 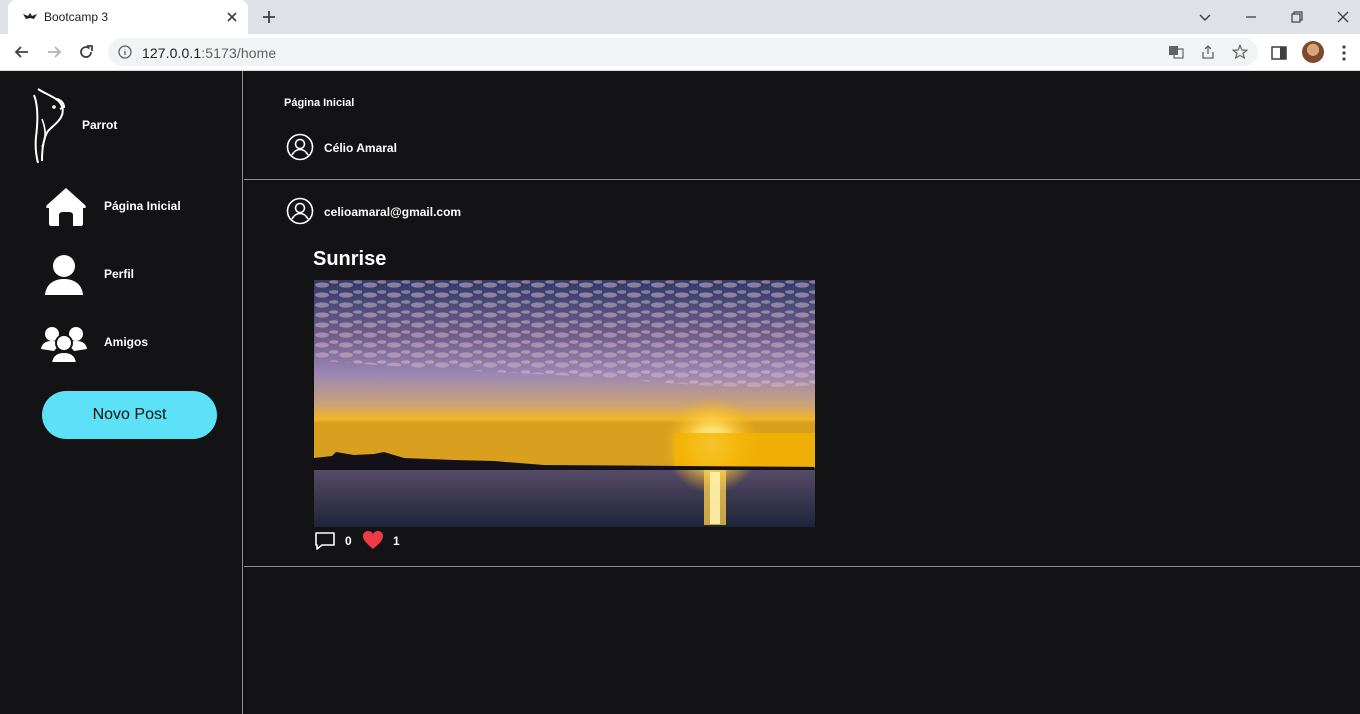 I want to click on friends-icon, so click(x=64, y=345).